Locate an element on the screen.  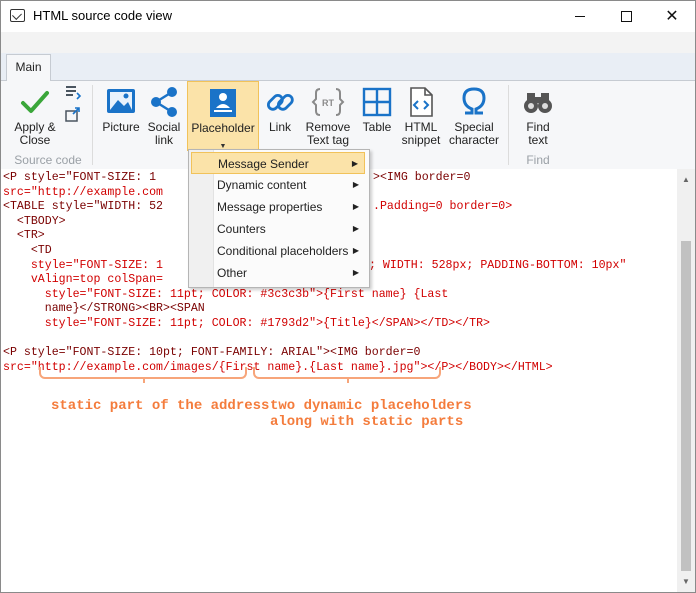
placeholder-button: Placeholder ▼ is located at coordinates (223, 116).